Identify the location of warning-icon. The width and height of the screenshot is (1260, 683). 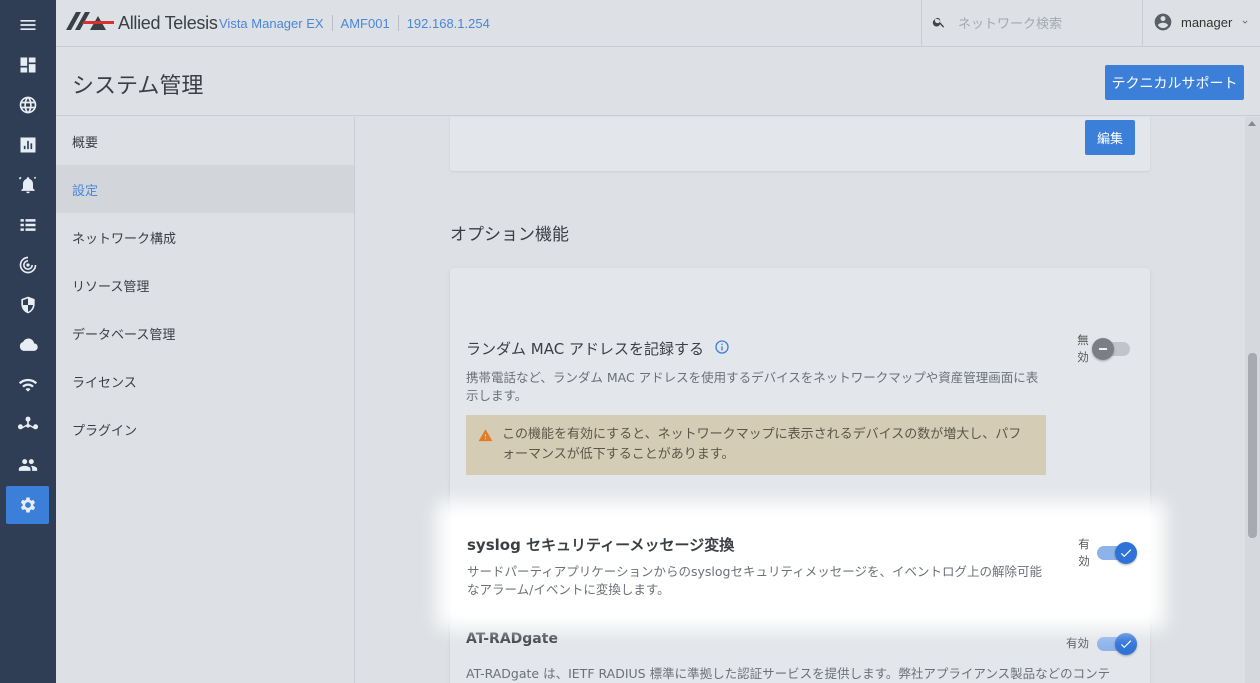
(485, 435).